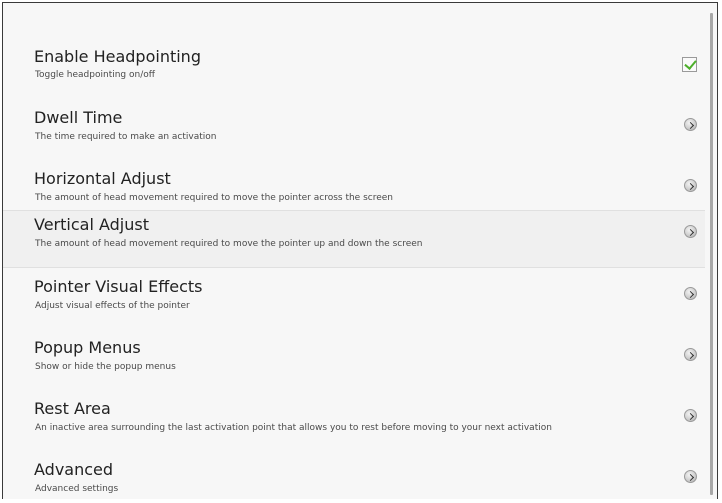 This screenshot has width=722, height=503. What do you see at coordinates (91, 224) in the screenshot?
I see `setting-title: Vertical Adjust` at bounding box center [91, 224].